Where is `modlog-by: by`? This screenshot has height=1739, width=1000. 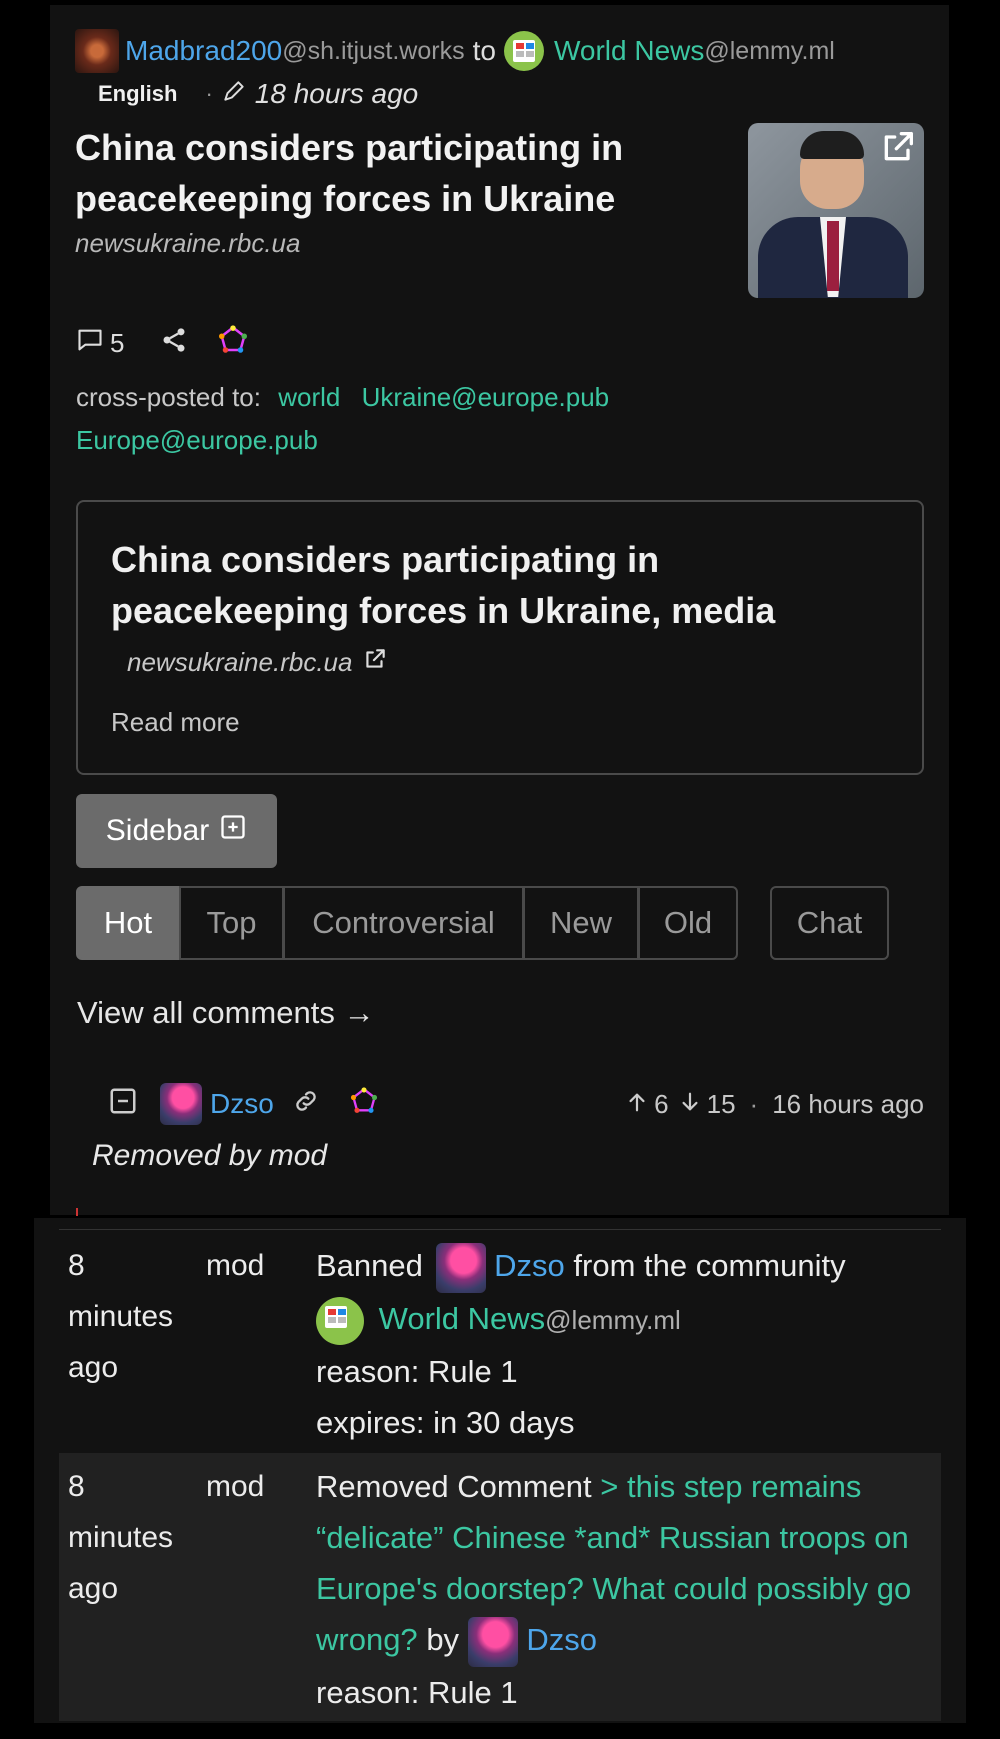
modlog-by: by is located at coordinates (443, 1639).